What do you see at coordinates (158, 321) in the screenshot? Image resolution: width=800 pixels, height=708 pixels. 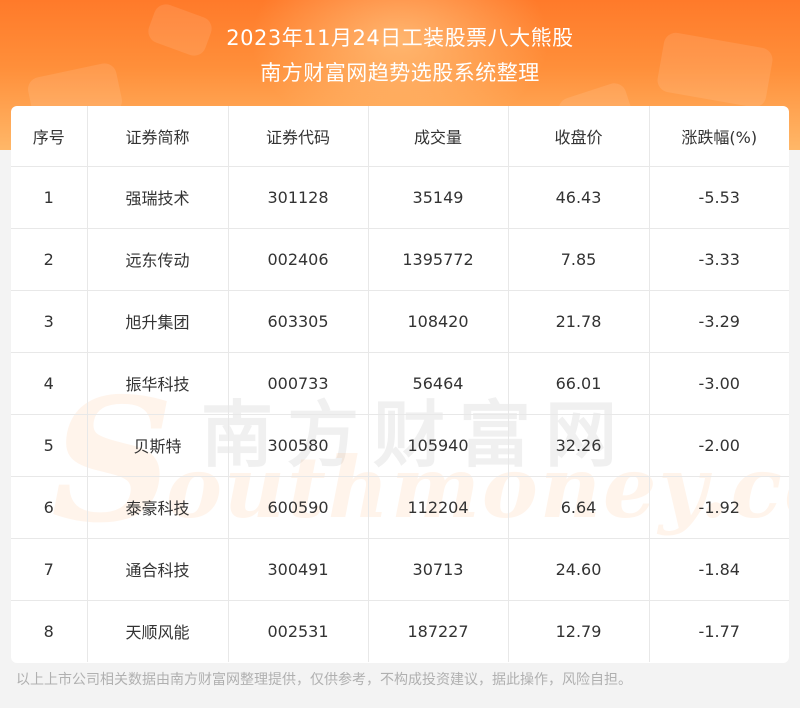 I see `cell-name: 旭升集团` at bounding box center [158, 321].